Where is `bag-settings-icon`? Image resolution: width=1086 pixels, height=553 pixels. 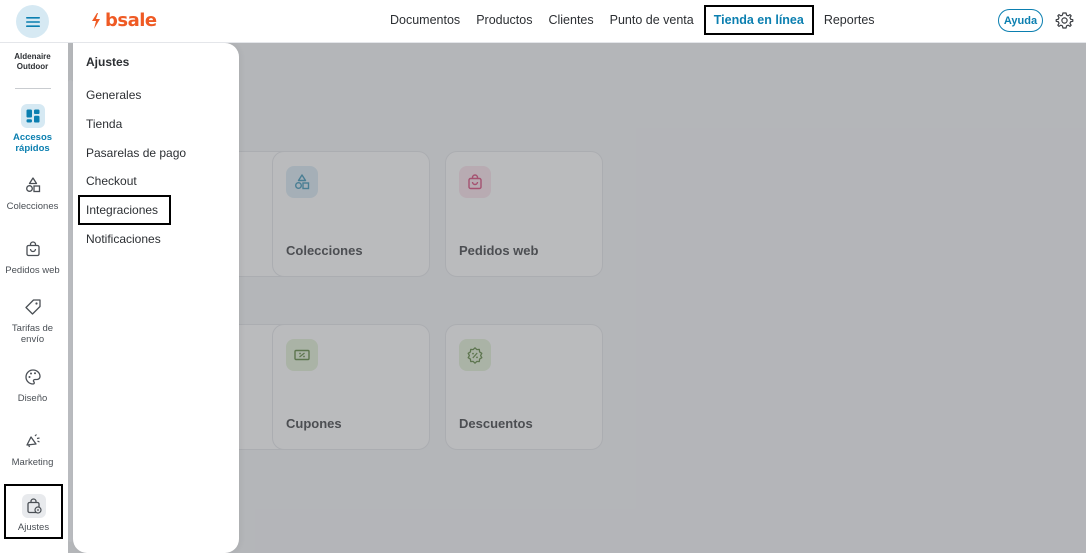
bag-settings-icon is located at coordinates (33, 506).